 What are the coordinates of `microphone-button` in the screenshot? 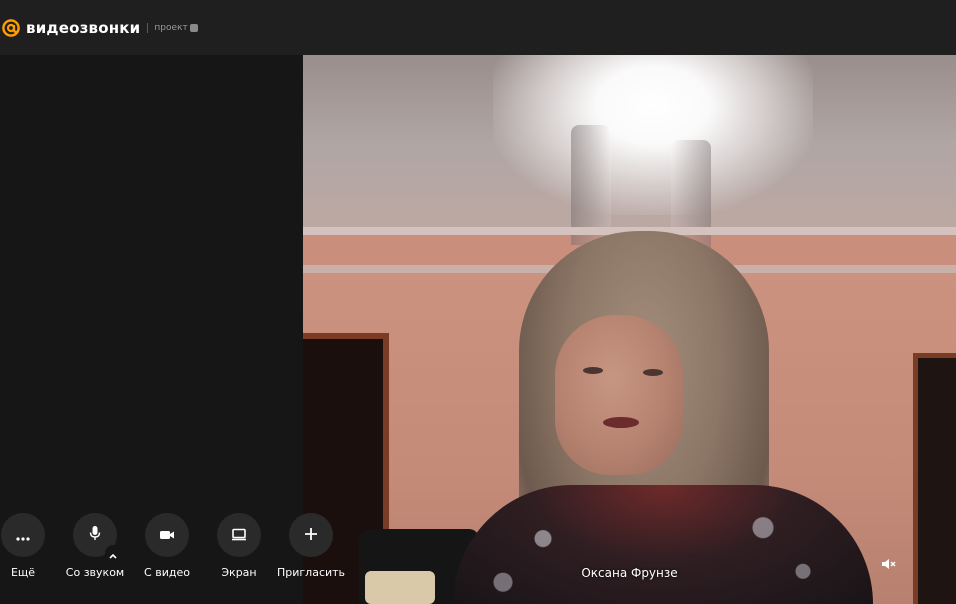 It's located at (97, 537).